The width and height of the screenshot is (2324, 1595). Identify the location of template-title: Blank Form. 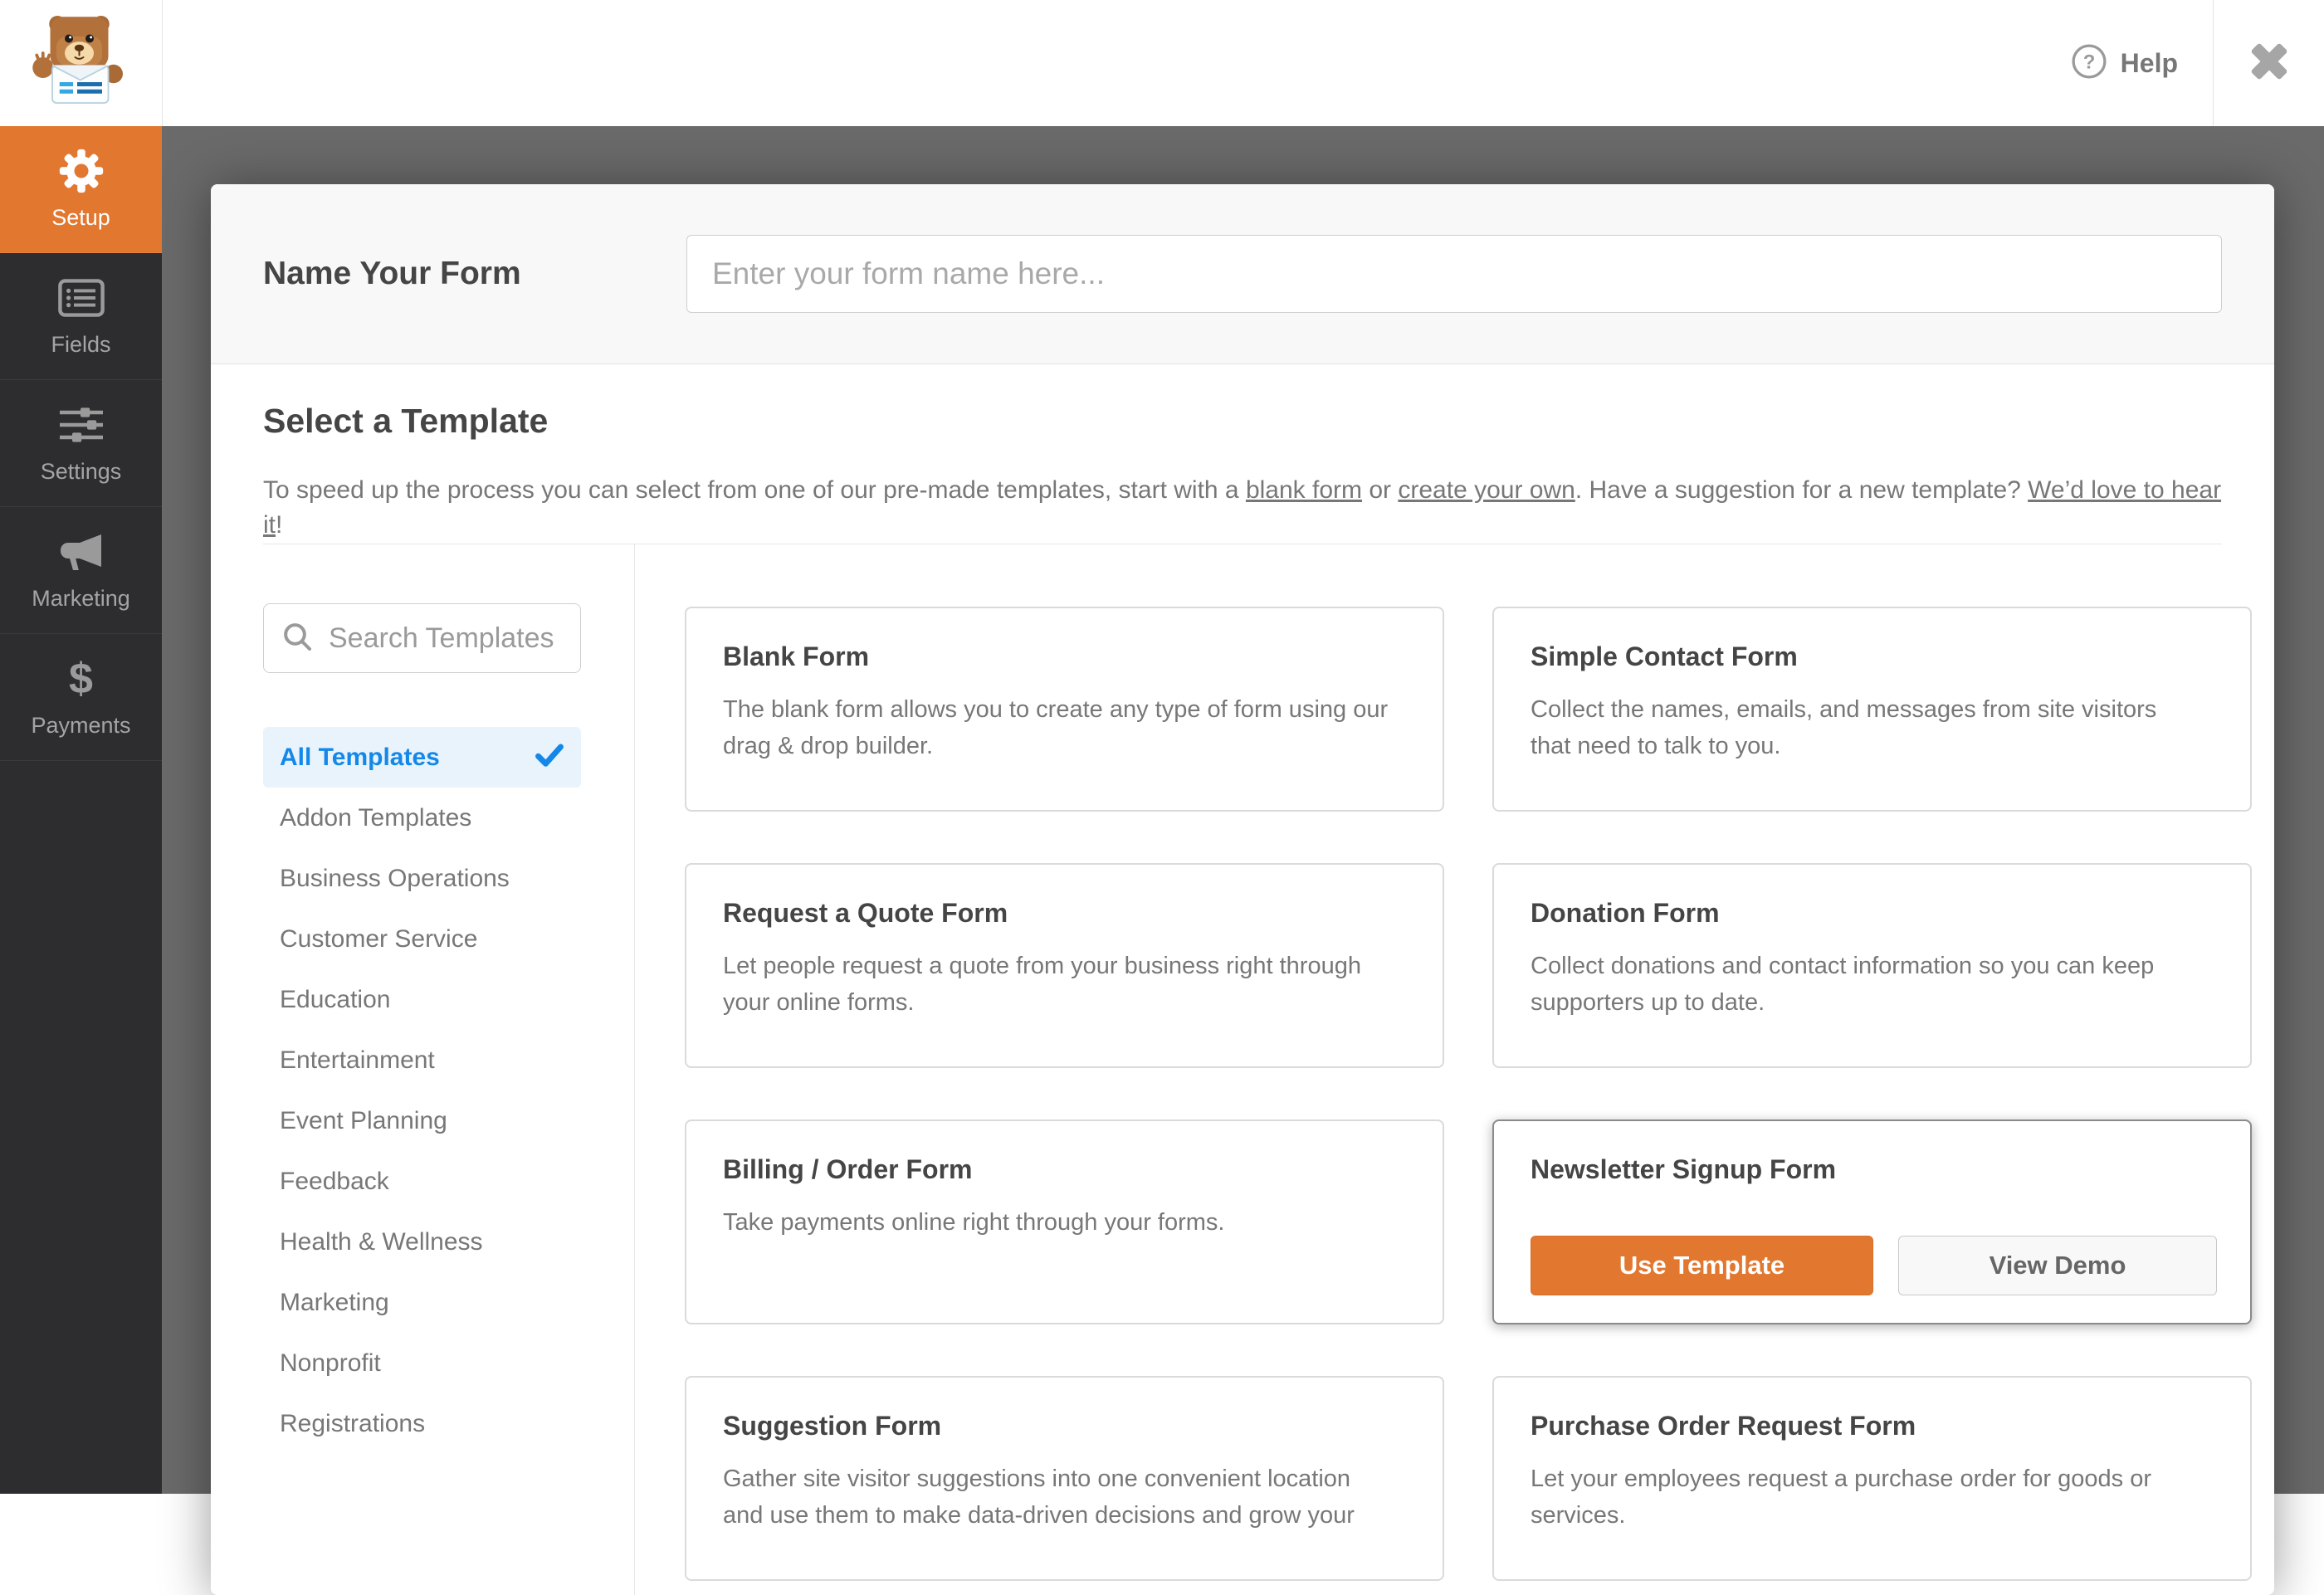
(796, 656).